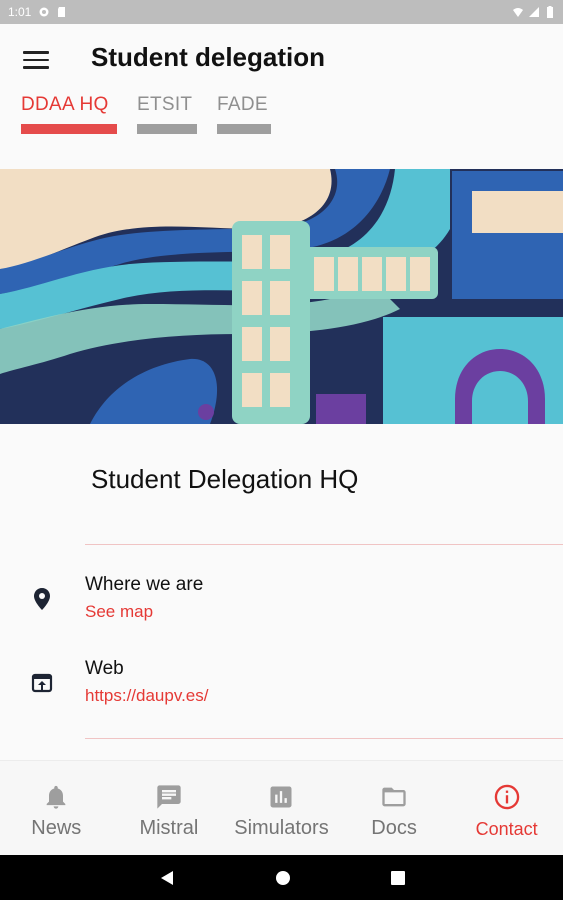 The image size is (563, 900). Describe the element at coordinates (56, 828) in the screenshot. I see `nav-label: News` at that location.